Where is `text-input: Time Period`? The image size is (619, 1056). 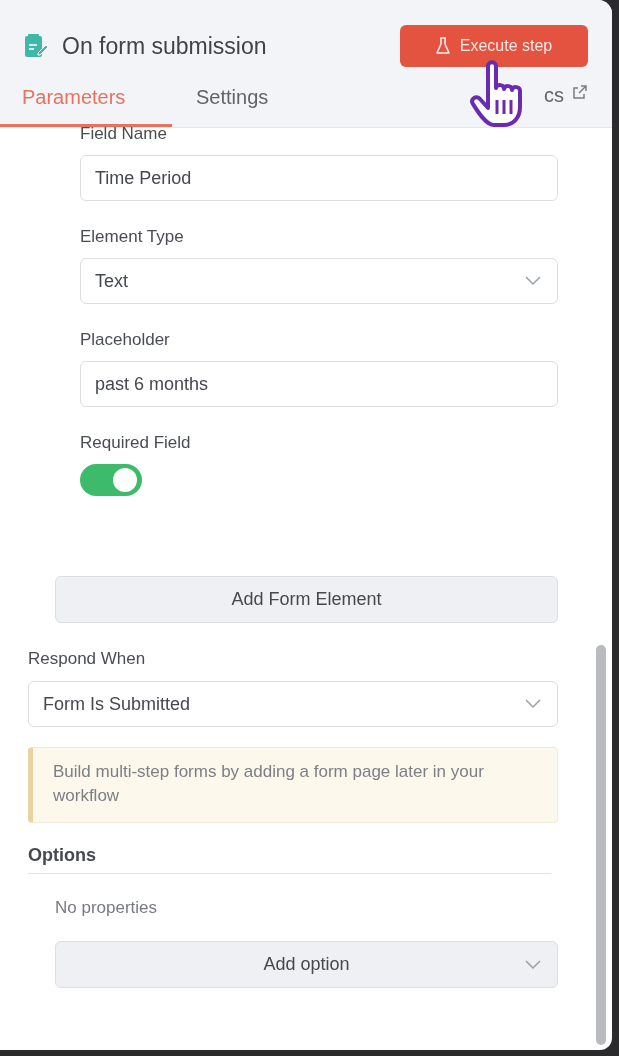 text-input: Time Period is located at coordinates (319, 178).